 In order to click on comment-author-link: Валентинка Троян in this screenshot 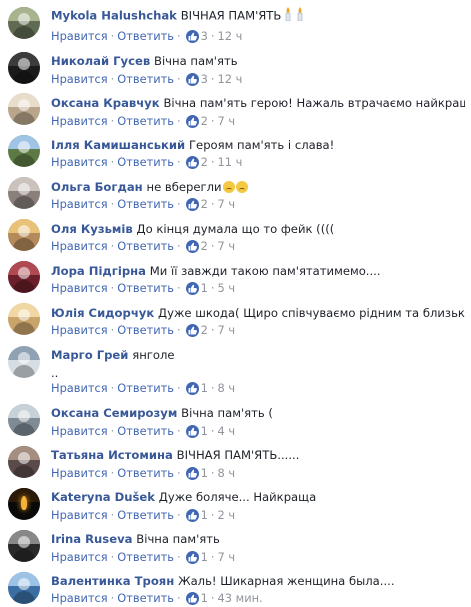, I will do `click(112, 581)`.